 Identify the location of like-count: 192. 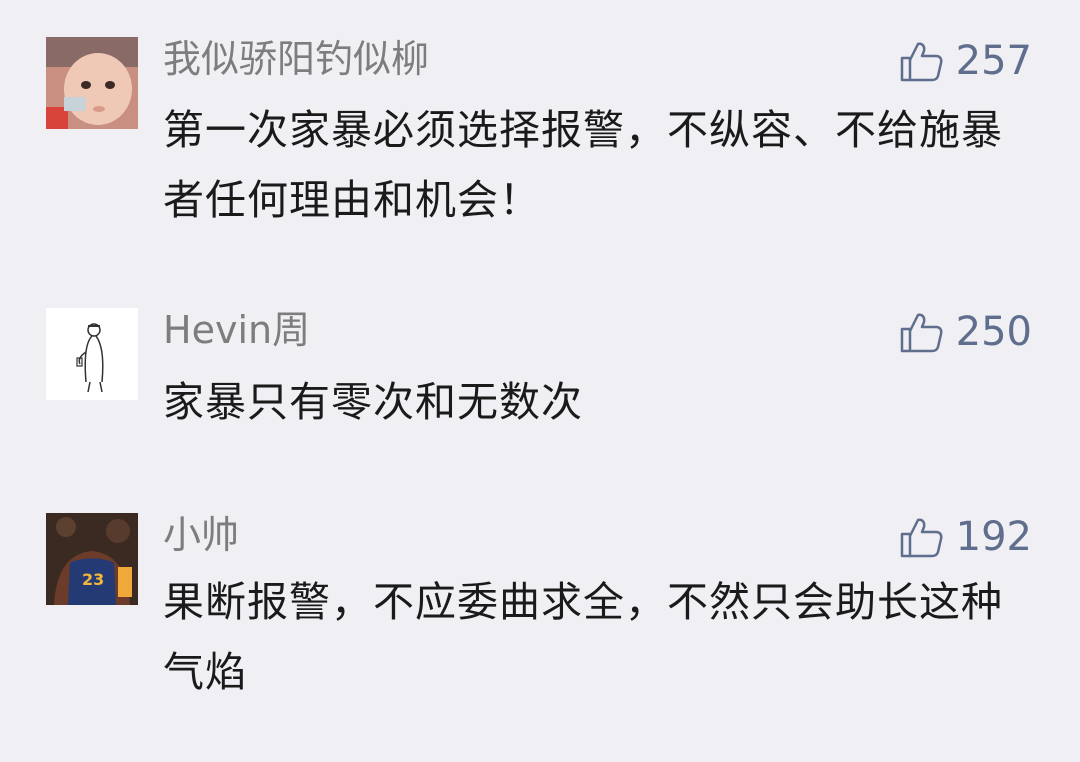
(993, 537).